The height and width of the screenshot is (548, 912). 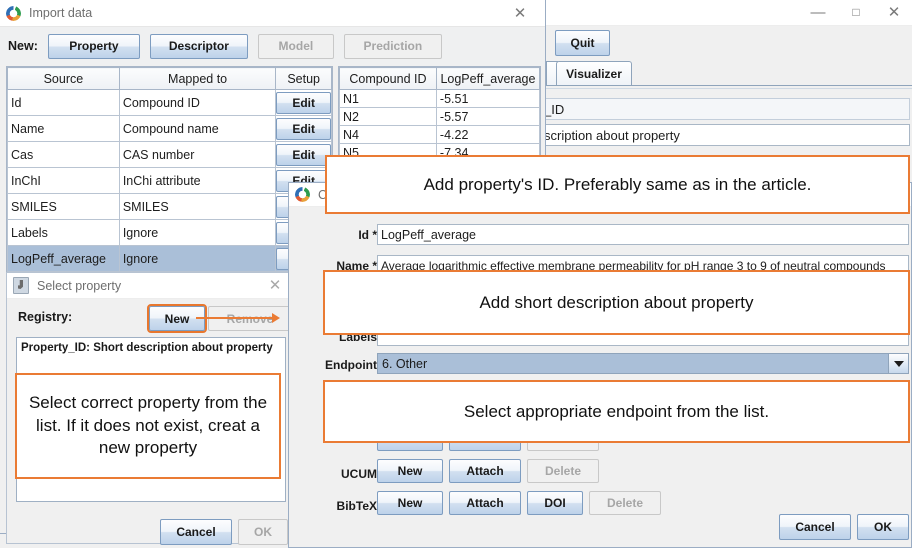 I want to click on table-row: InChI InChi attribute Edit, so click(x=169, y=180).